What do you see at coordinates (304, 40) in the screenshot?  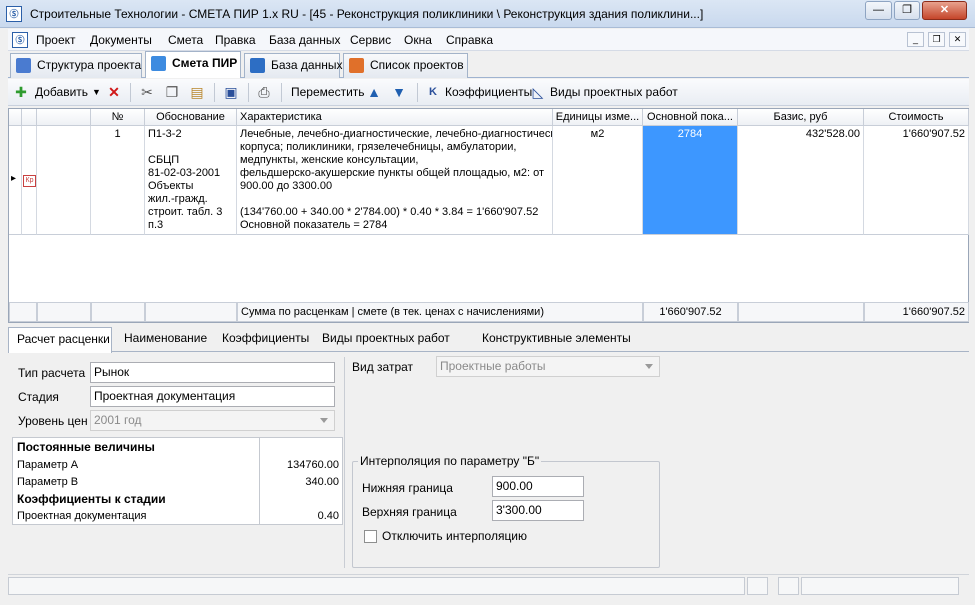 I see `menu-database: База данных` at bounding box center [304, 40].